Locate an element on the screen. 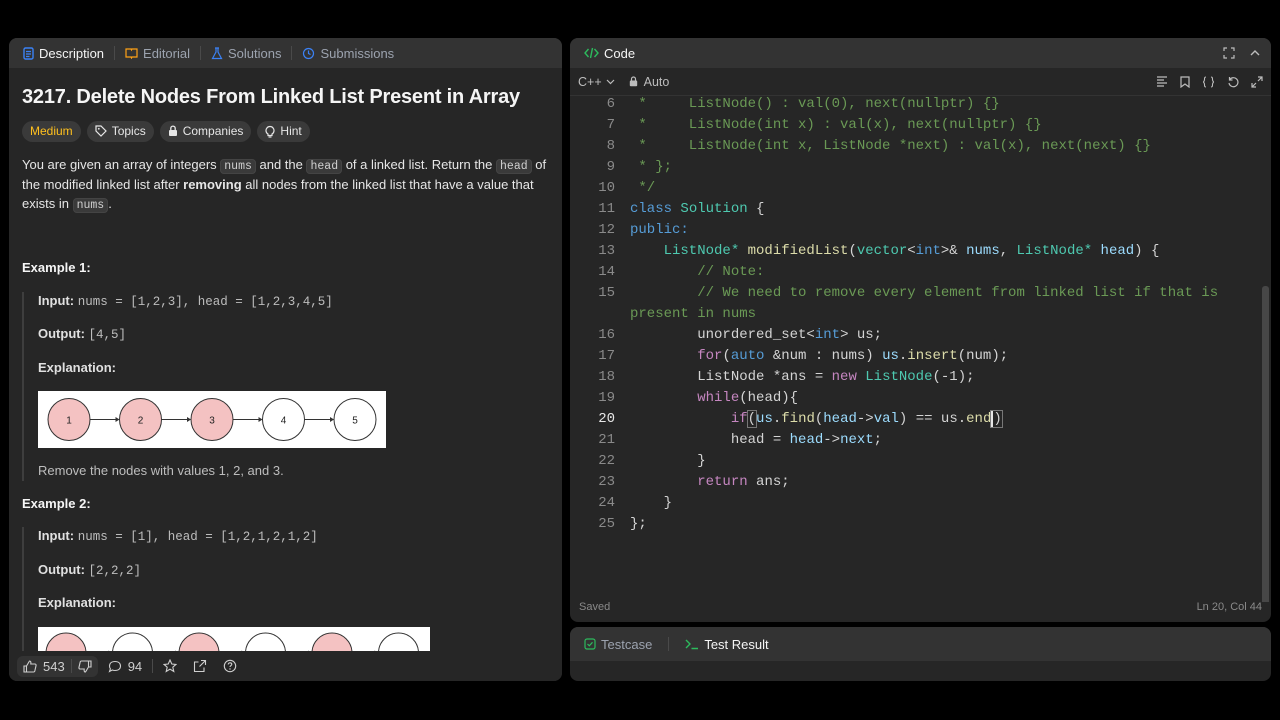  code-token: >& is located at coordinates (953, 251).